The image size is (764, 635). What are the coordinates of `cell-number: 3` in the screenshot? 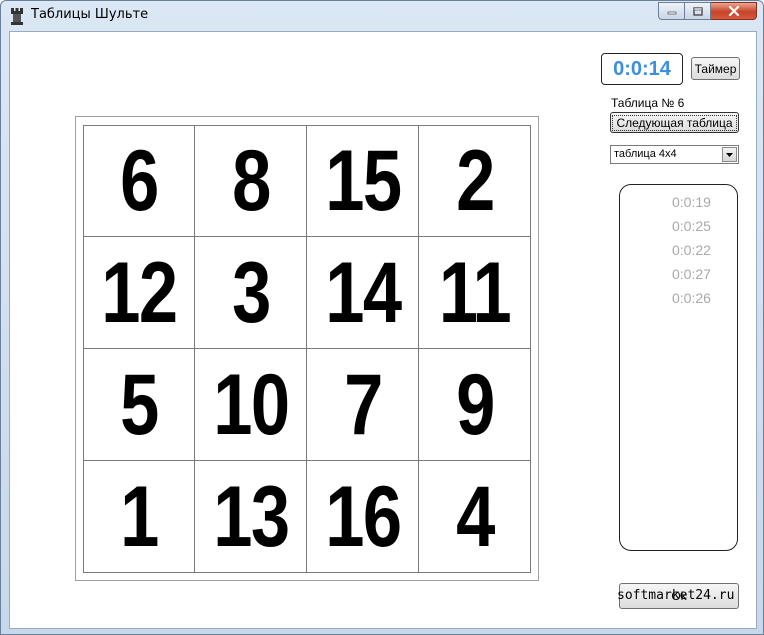 It's located at (251, 292).